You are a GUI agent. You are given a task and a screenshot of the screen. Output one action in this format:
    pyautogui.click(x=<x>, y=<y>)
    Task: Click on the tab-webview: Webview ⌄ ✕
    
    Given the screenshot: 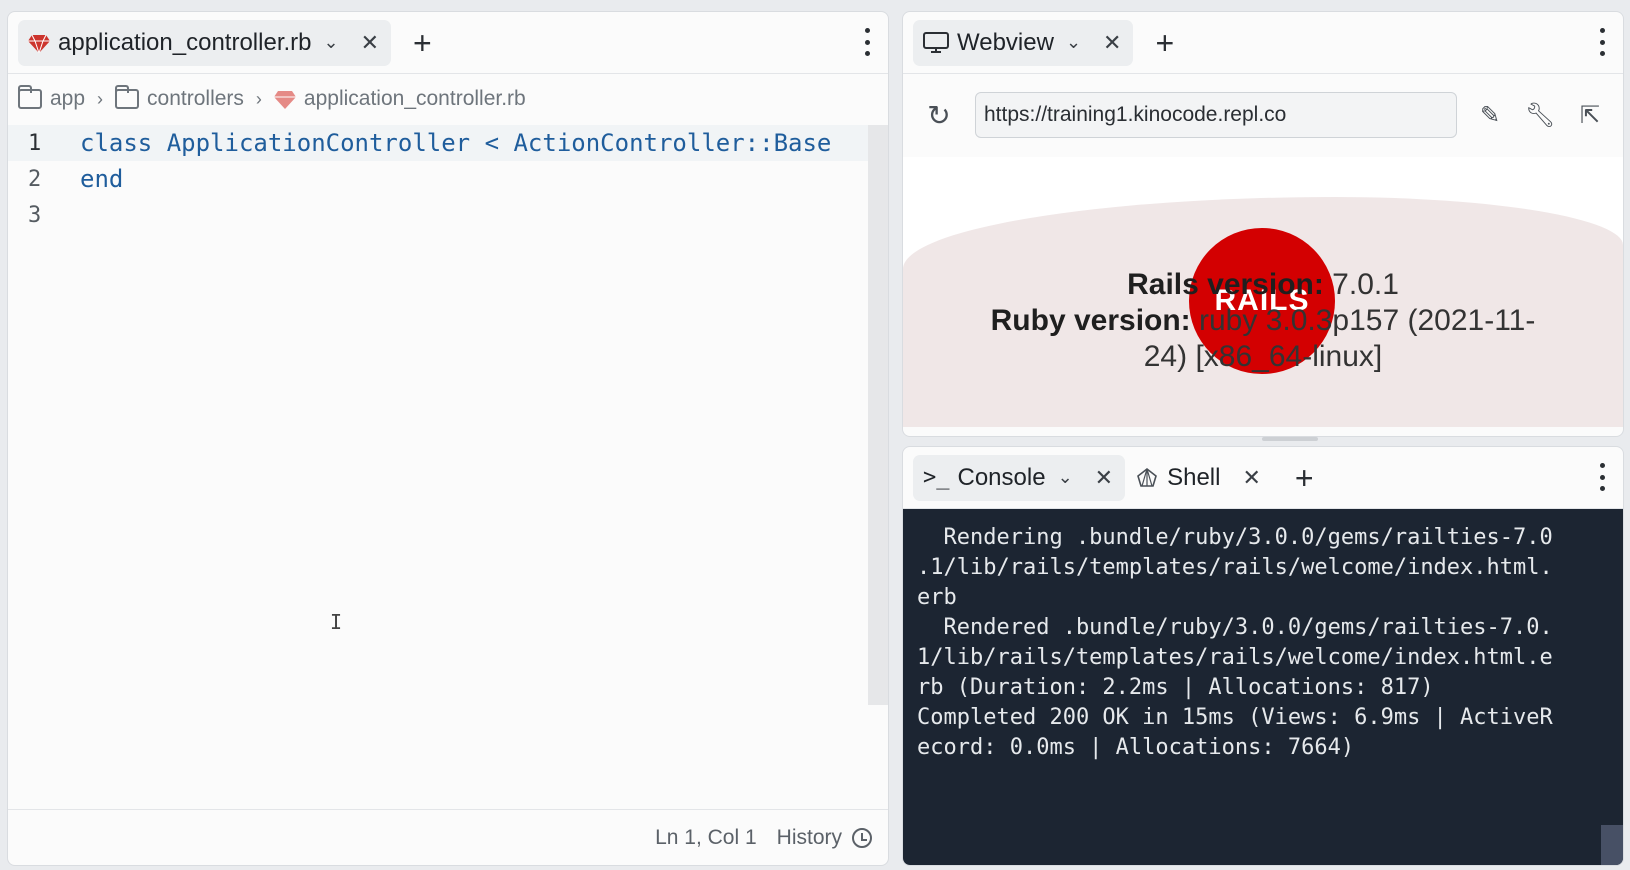 What is the action you would take?
    pyautogui.click(x=1023, y=42)
    